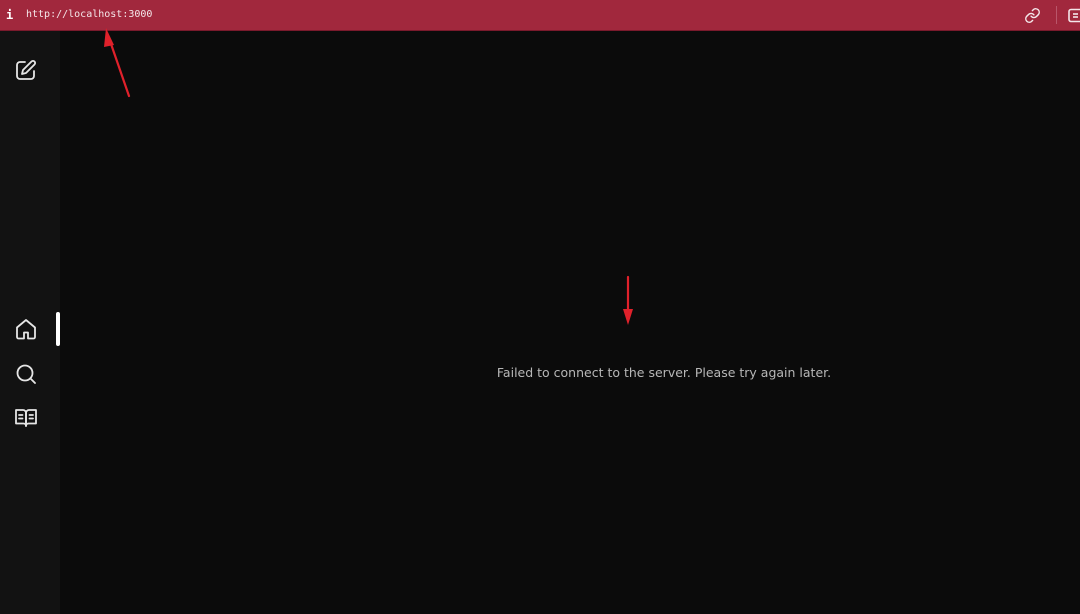 This screenshot has height=614, width=1080. I want to click on sidebar, so click(30, 322).